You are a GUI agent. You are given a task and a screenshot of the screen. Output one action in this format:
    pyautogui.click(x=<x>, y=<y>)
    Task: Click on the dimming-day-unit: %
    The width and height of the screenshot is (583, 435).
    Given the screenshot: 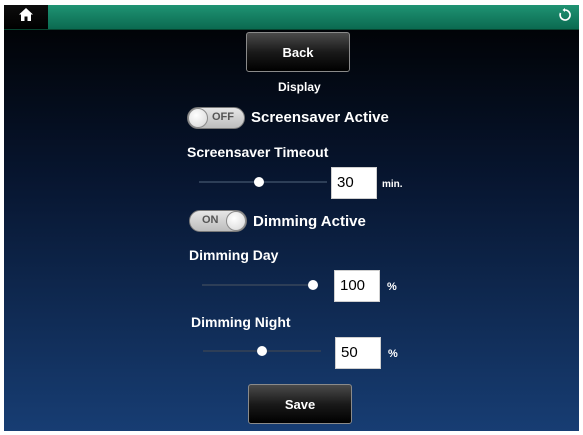 What is the action you would take?
    pyautogui.click(x=392, y=287)
    